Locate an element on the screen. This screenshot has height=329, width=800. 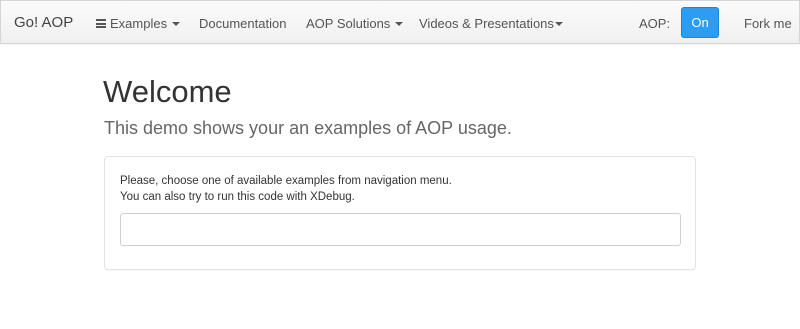
brand-link: Go! AOP is located at coordinates (43, 22).